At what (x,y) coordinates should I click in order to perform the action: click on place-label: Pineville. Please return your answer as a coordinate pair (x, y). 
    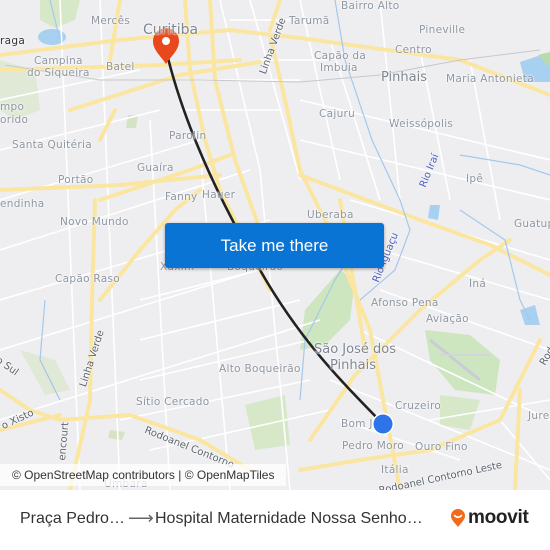
    Looking at the image, I should click on (442, 30).